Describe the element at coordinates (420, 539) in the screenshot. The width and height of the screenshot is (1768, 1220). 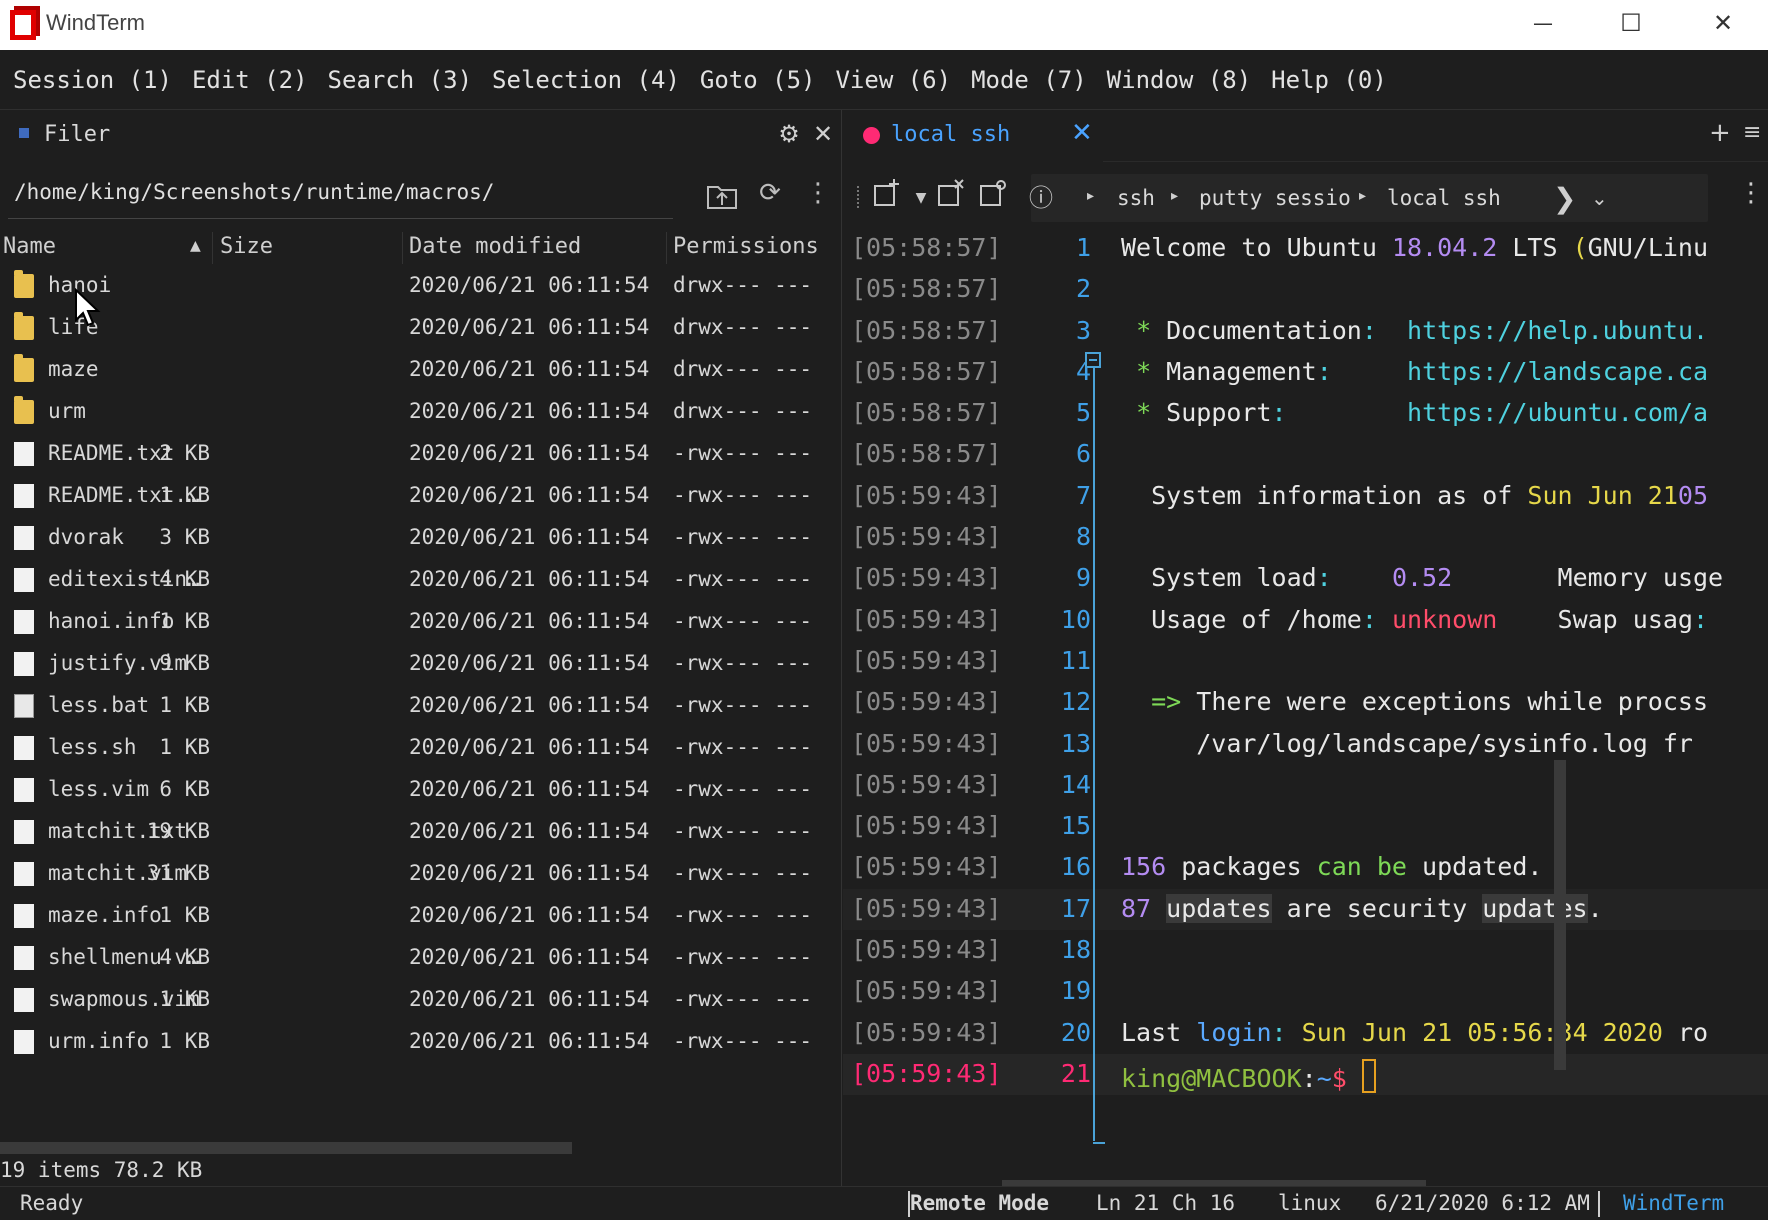
I see `file-row: dvorak 3 KB 2020/06/21 06:11:54 -rwx--- ---` at that location.